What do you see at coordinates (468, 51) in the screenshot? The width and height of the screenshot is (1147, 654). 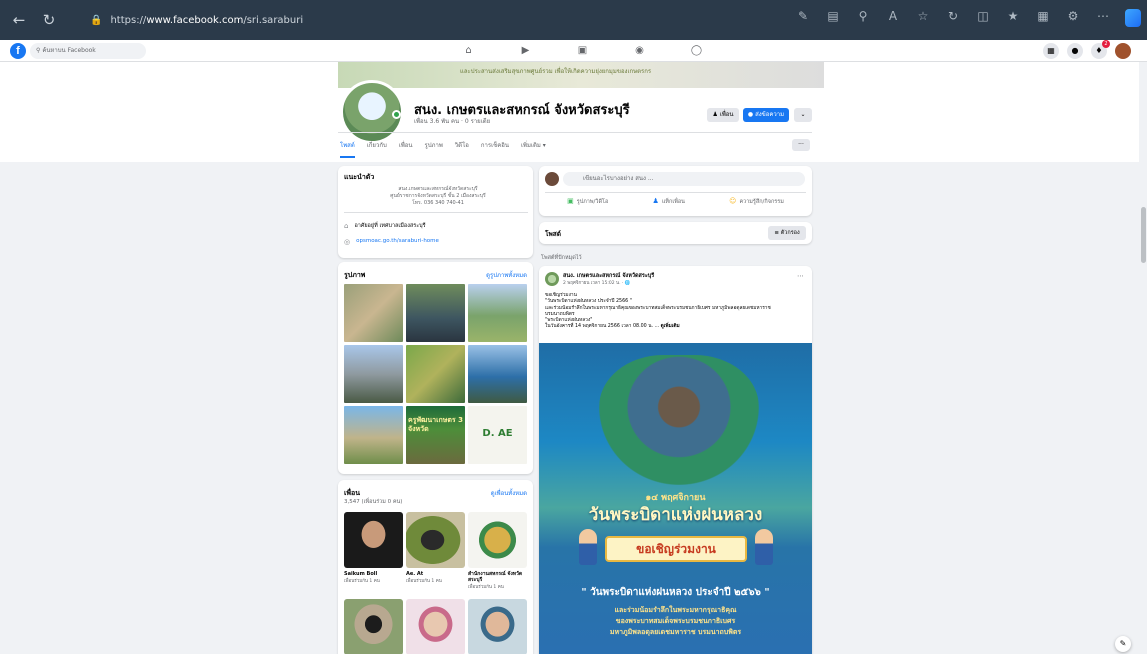 I see `home-icon: ⌂` at bounding box center [468, 51].